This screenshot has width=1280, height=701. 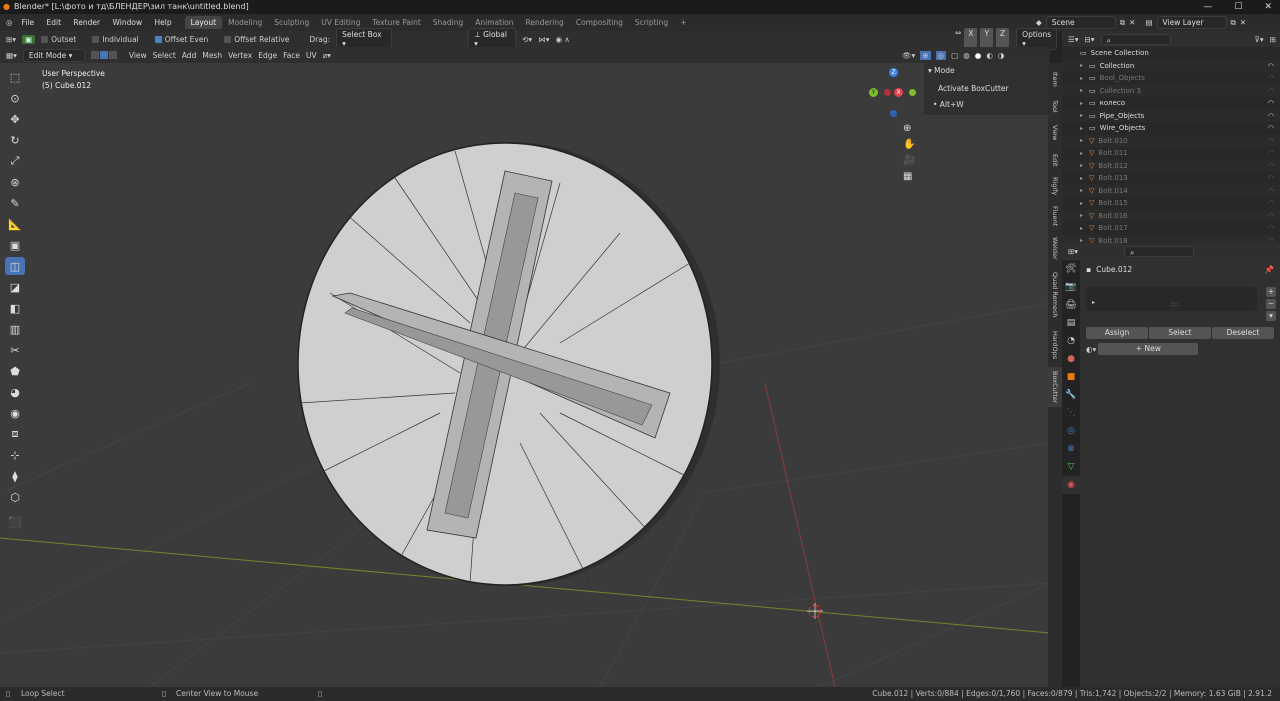 I want to click on gizmo-toggle-icon: ⊕, so click(x=925, y=55).